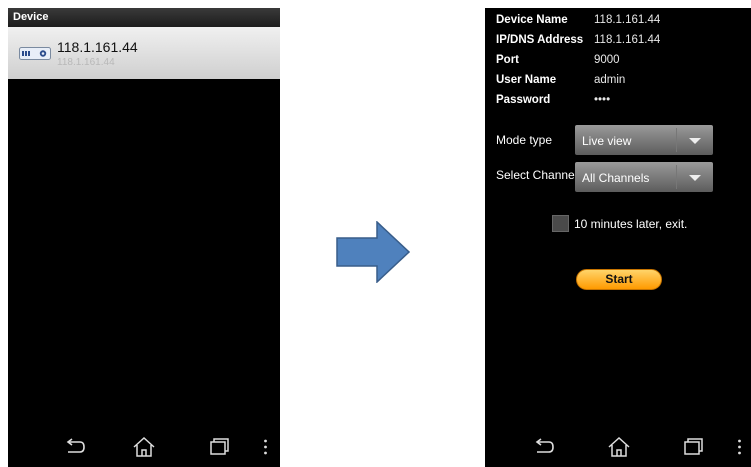 Image resolution: width=751 pixels, height=467 pixels. I want to click on select-channel-value: All Channels, so click(616, 178).